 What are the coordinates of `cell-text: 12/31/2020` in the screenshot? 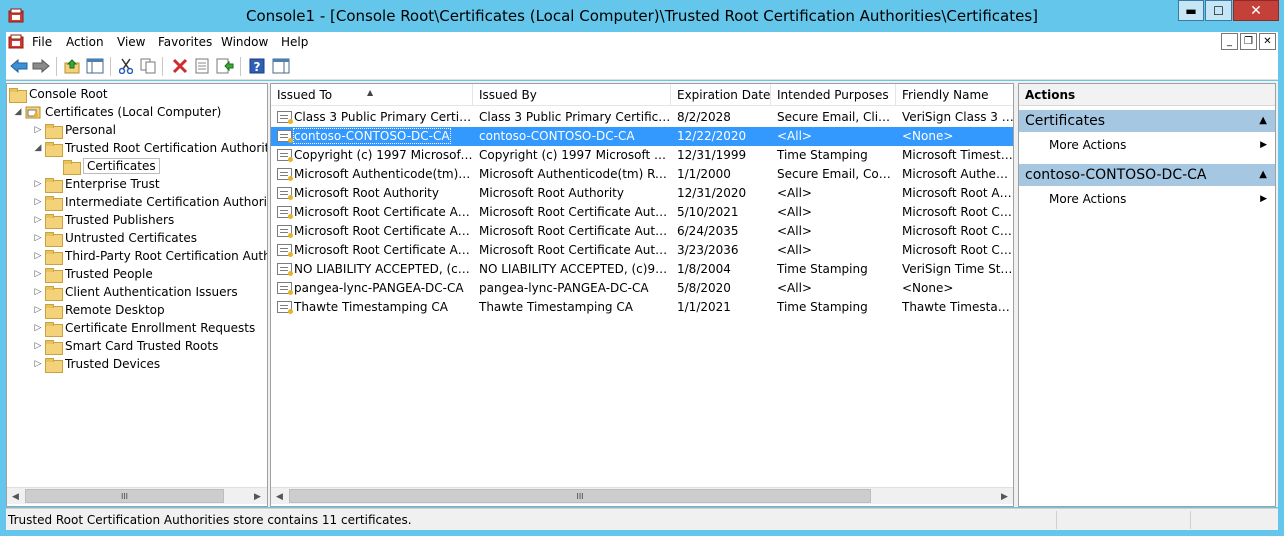 It's located at (712, 193).